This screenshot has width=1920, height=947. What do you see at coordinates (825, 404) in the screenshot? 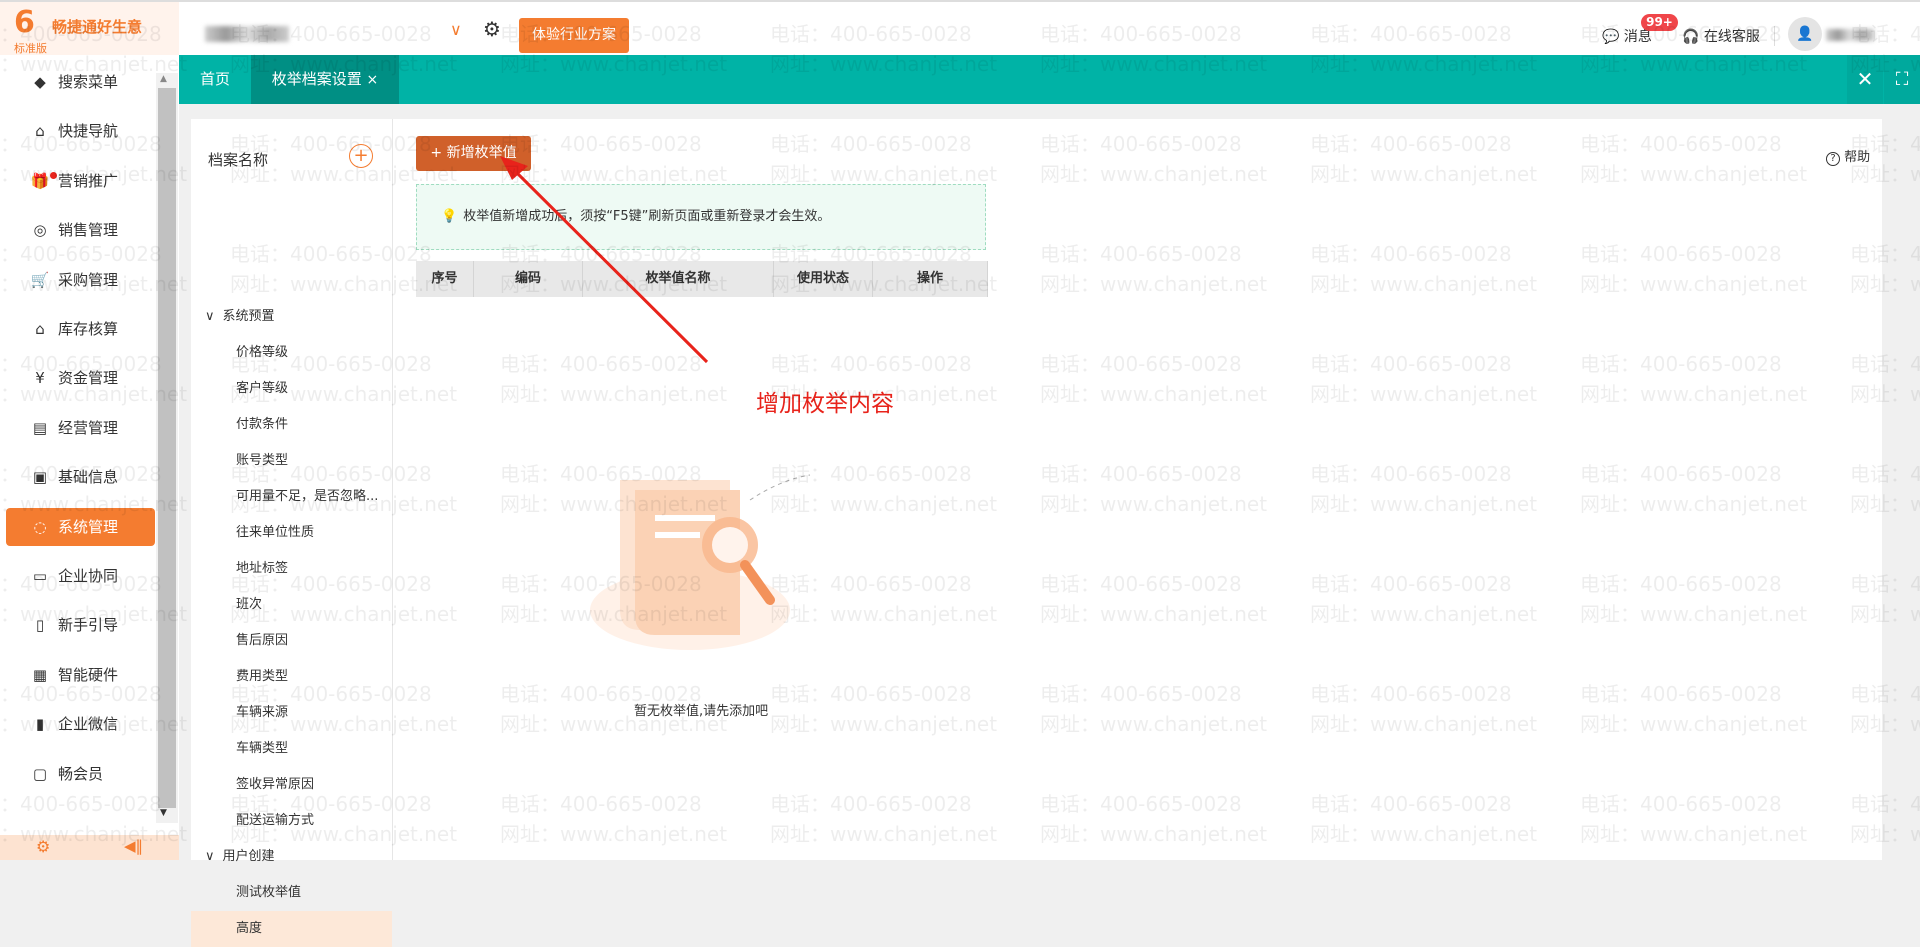
I see `annotation-text: 增加枚举内容` at bounding box center [825, 404].